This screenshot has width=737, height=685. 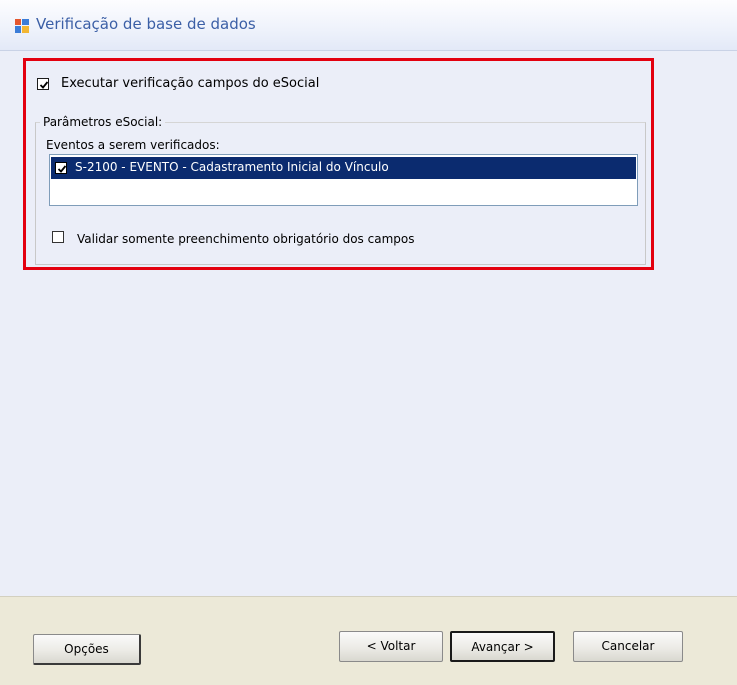 I want to click on events-label: Eventos a serem verificados:, so click(x=133, y=145).